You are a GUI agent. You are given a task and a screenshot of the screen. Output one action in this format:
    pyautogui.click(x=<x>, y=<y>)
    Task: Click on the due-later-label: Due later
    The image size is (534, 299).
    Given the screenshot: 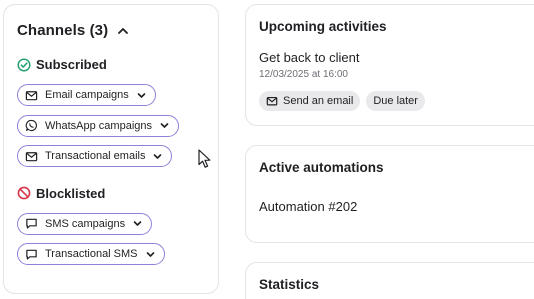 What is the action you would take?
    pyautogui.click(x=395, y=101)
    